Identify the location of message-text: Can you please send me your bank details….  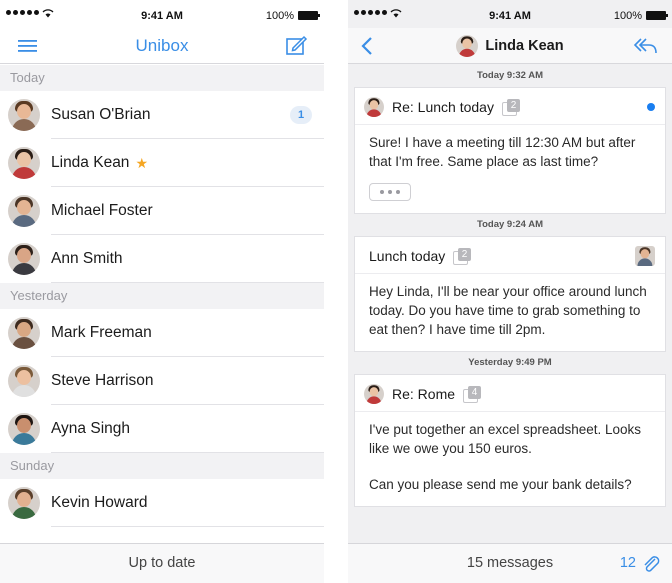
(500, 484).